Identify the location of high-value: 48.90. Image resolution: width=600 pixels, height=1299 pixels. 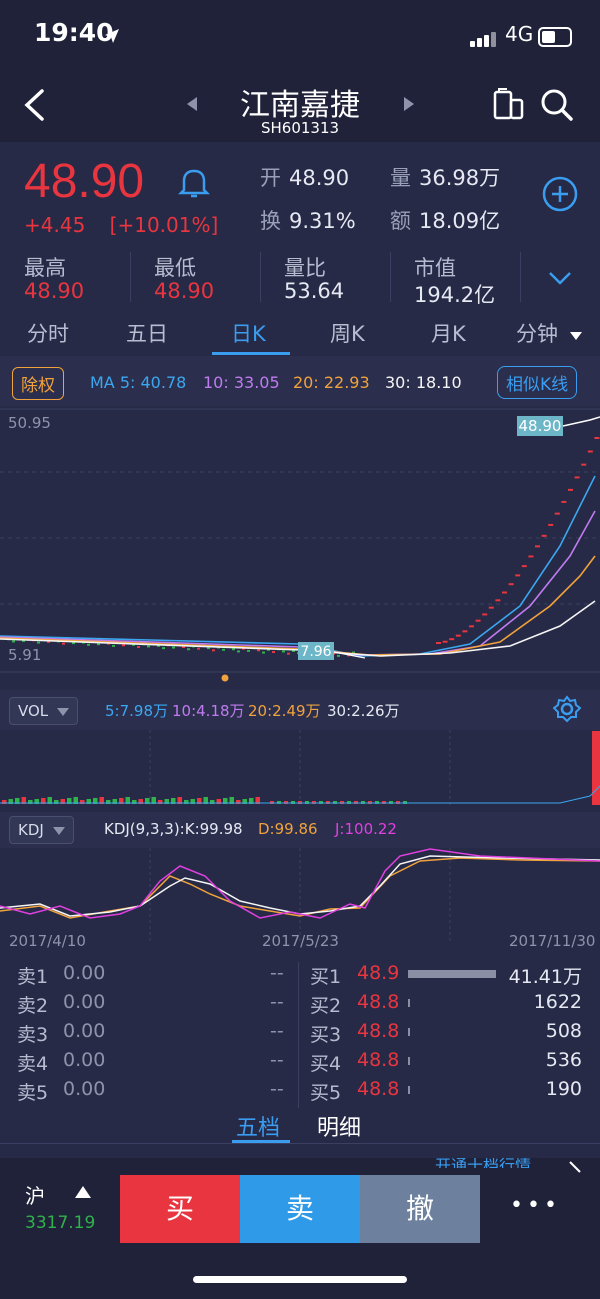
(54, 291).